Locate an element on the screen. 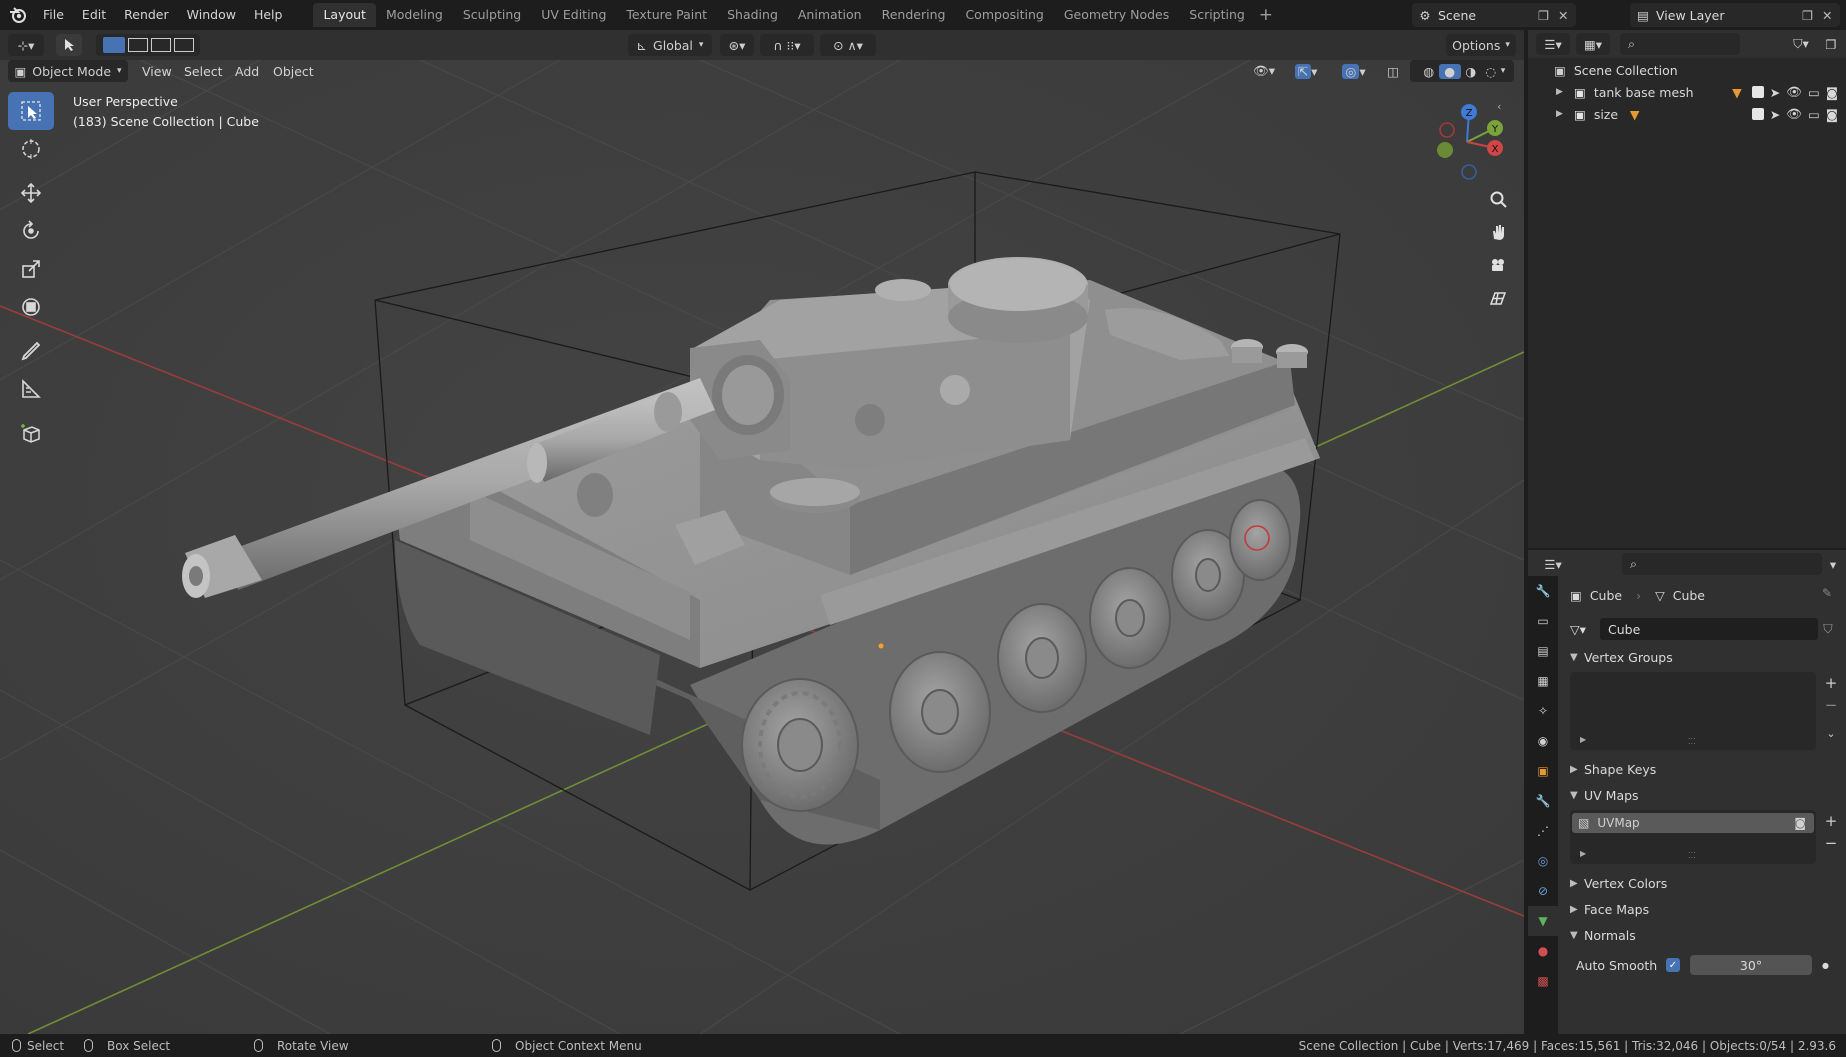  tab-shading: Shading is located at coordinates (752, 15).